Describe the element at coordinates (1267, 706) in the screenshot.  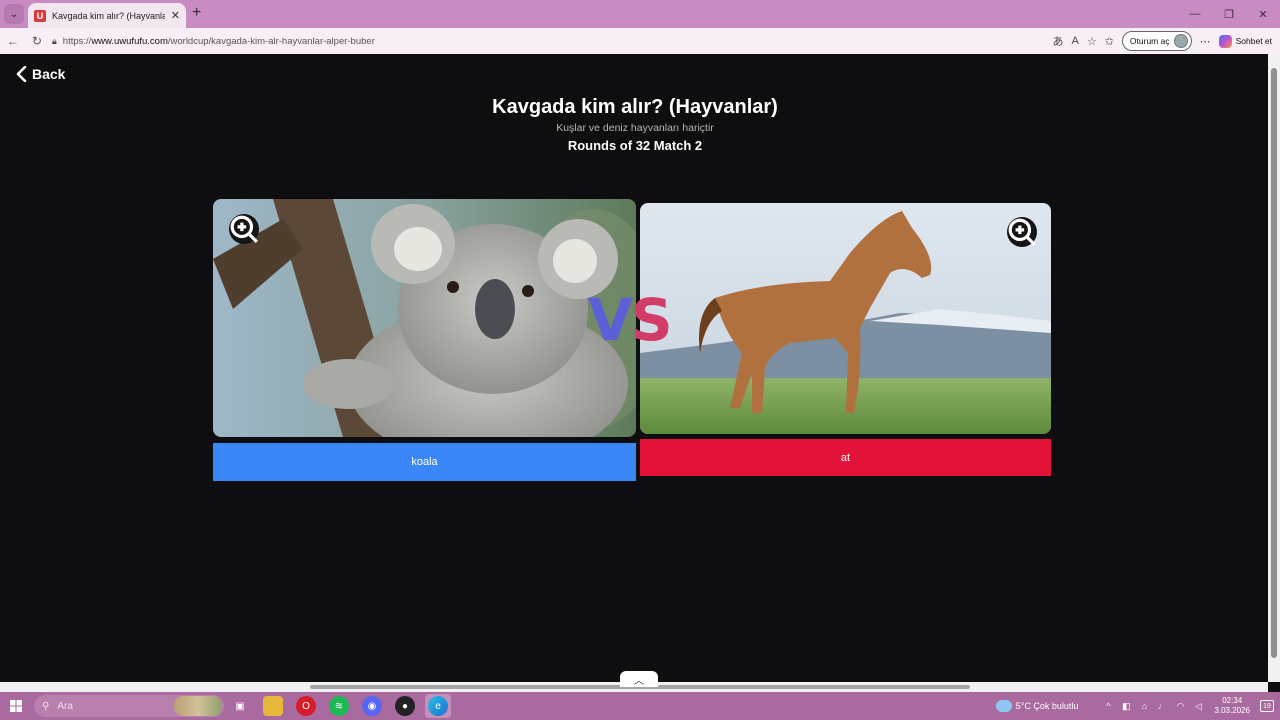
I see `notification-icon: 19` at that location.